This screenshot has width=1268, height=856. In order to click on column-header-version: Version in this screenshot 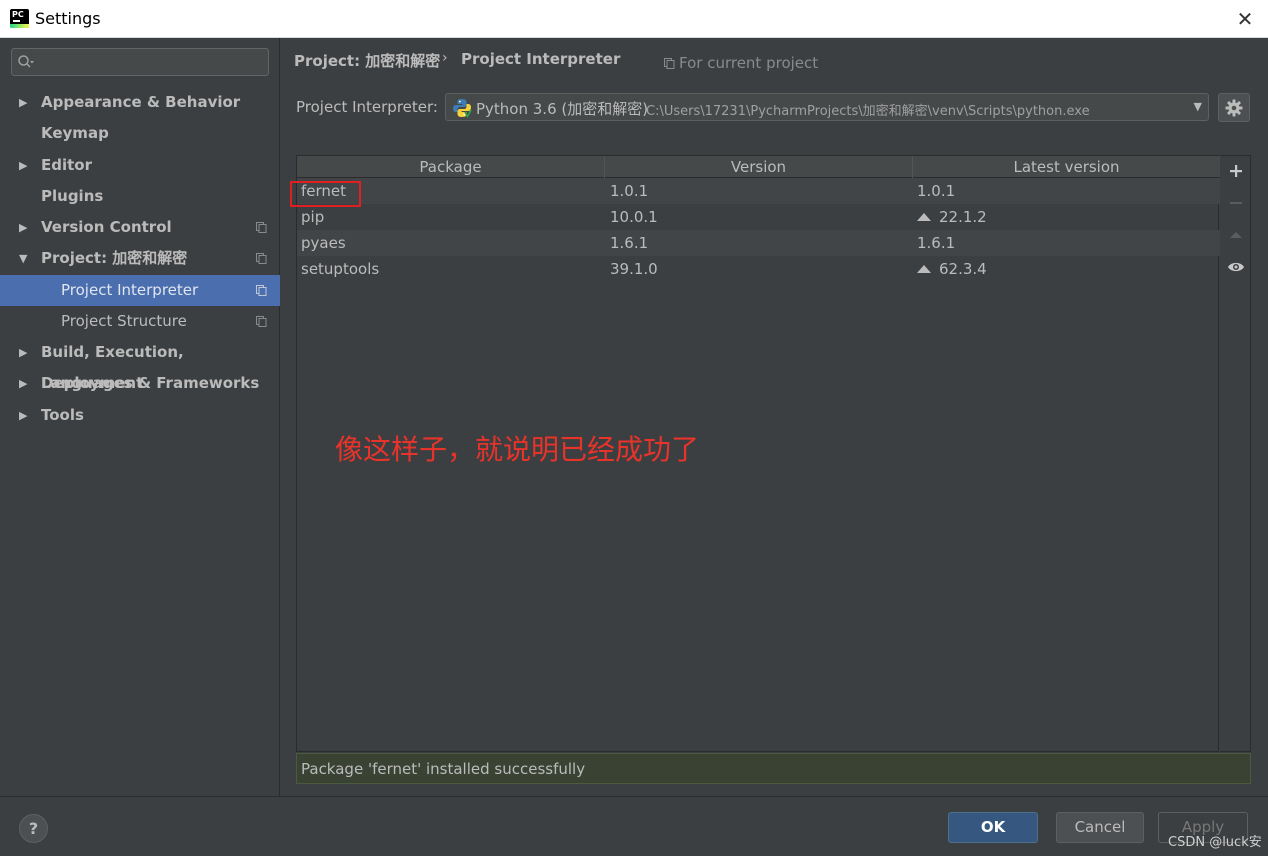, I will do `click(759, 167)`.